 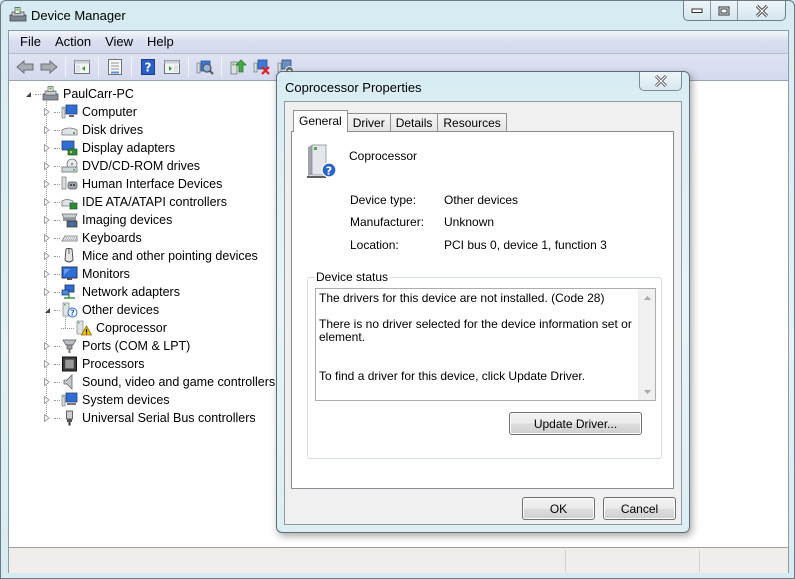 I want to click on tree-category: System devices, so click(x=106, y=400).